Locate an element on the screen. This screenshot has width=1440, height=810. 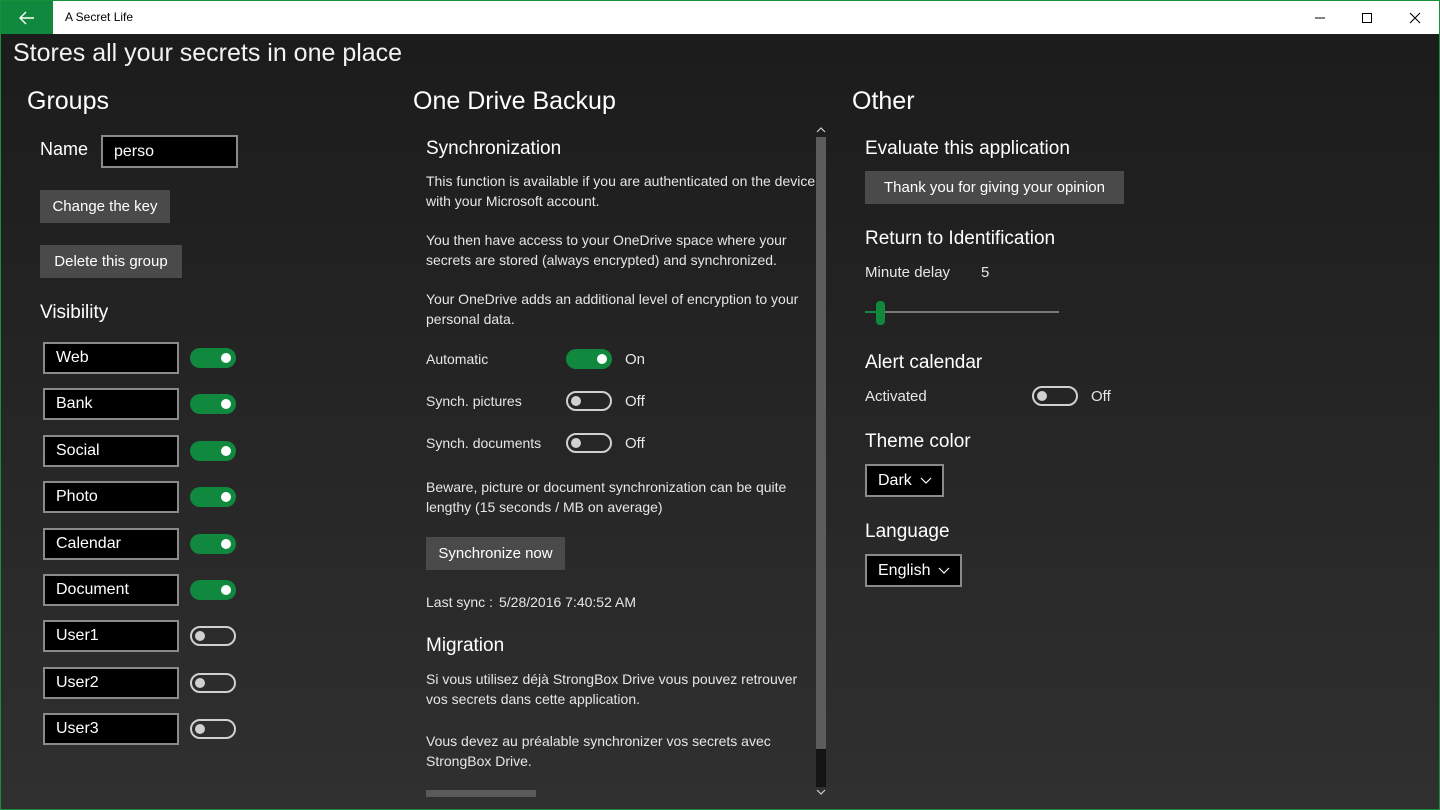
visibility-item-bank: Bank is located at coordinates (111, 404).